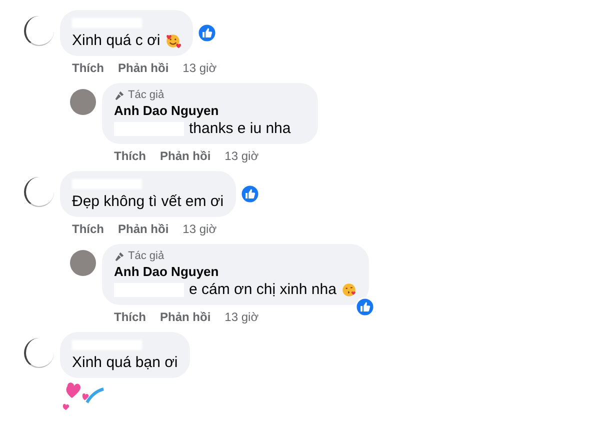  What do you see at coordinates (125, 362) in the screenshot?
I see `comment-text: Xinh quá bạn ơi` at bounding box center [125, 362].